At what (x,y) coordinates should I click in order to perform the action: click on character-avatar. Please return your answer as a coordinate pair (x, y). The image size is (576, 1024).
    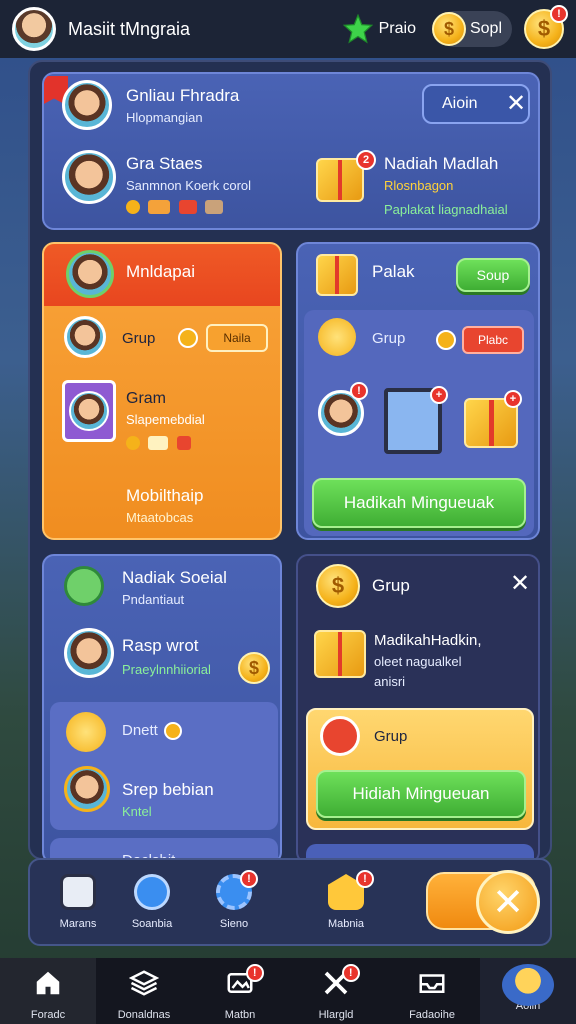
    Looking at the image, I should click on (89, 411).